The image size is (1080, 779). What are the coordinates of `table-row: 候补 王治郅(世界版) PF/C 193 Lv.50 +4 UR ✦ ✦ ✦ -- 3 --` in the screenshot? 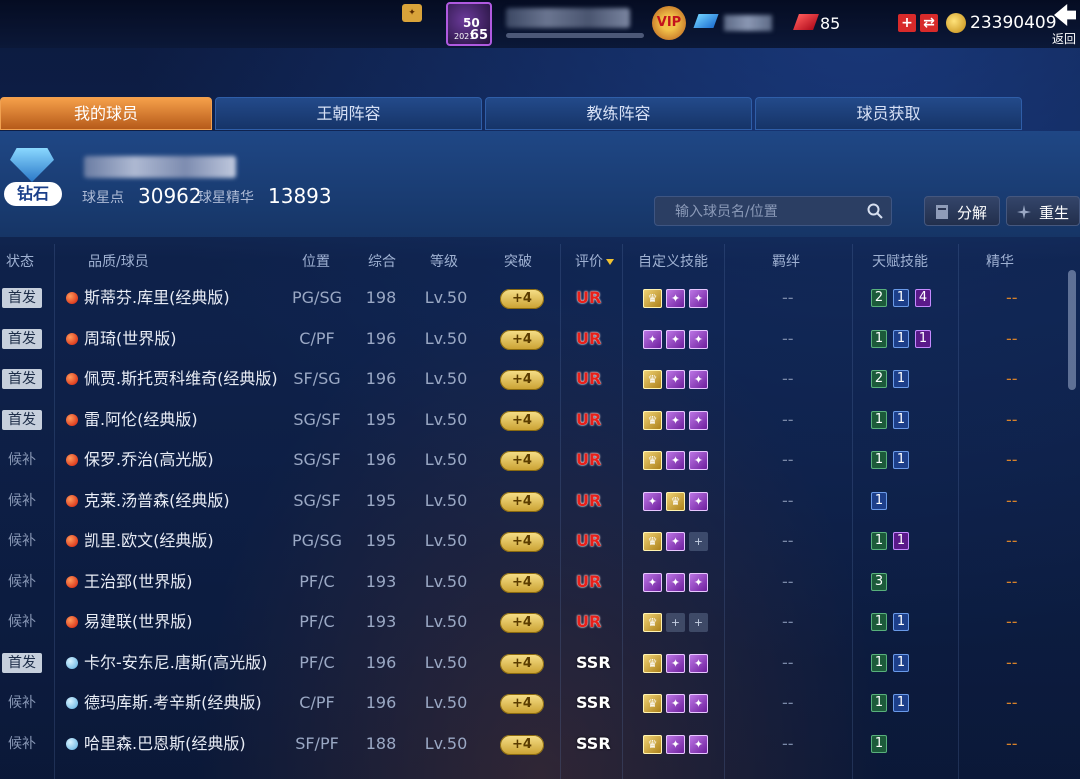 It's located at (534, 582).